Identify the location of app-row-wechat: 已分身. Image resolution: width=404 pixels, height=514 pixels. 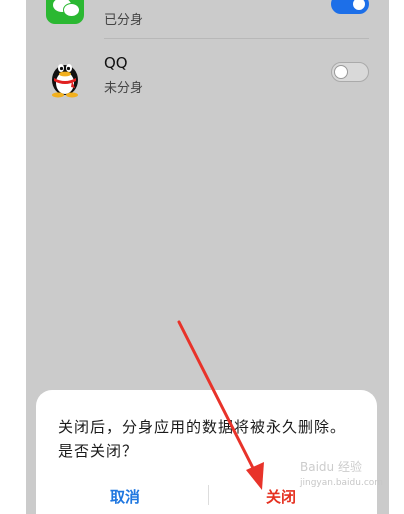
(207, 20).